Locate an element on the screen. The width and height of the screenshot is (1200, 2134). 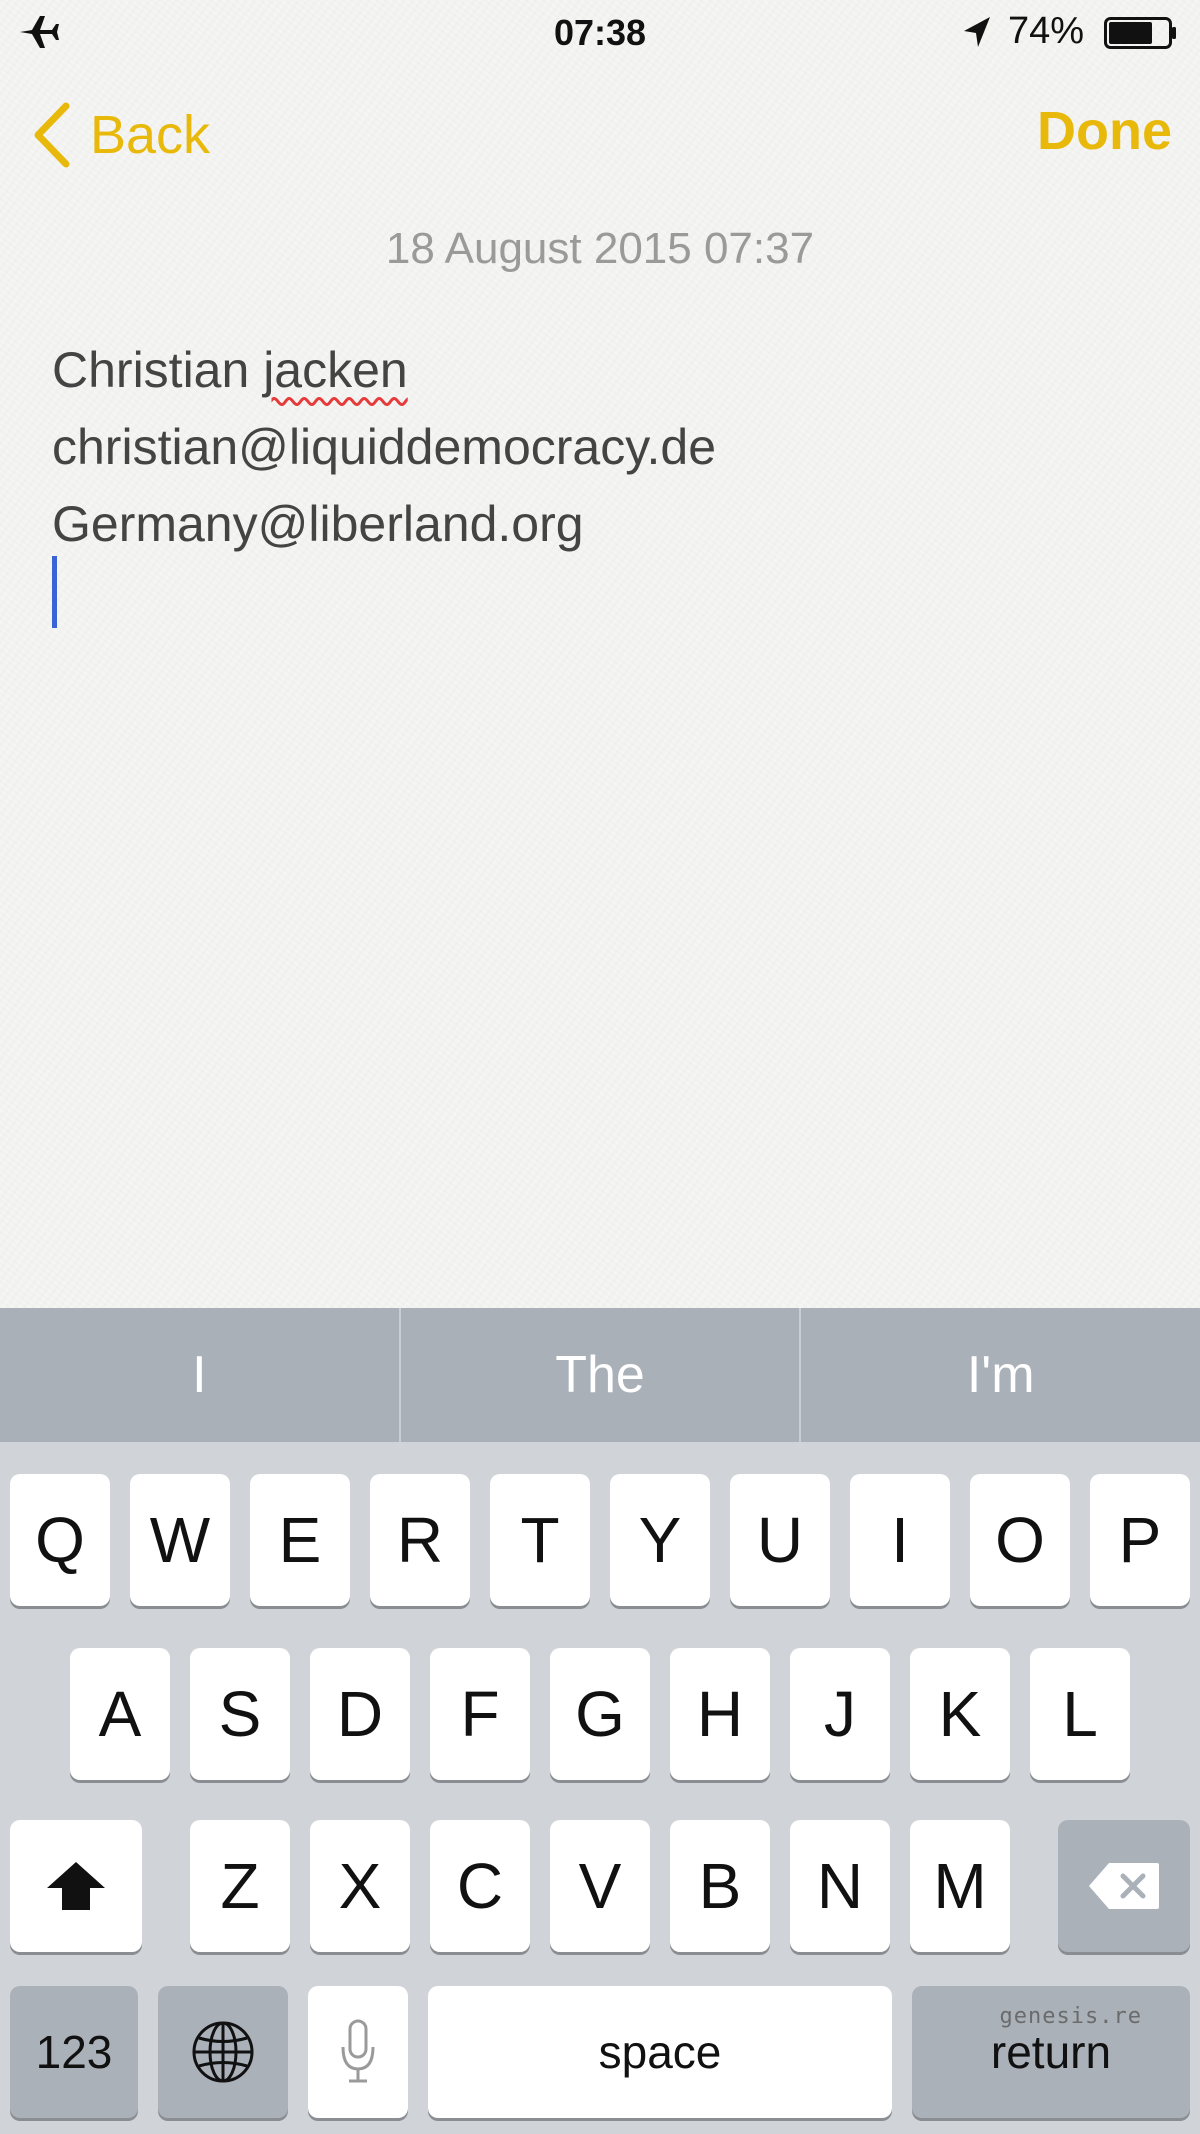
note-text: Christian is located at coordinates (158, 370).